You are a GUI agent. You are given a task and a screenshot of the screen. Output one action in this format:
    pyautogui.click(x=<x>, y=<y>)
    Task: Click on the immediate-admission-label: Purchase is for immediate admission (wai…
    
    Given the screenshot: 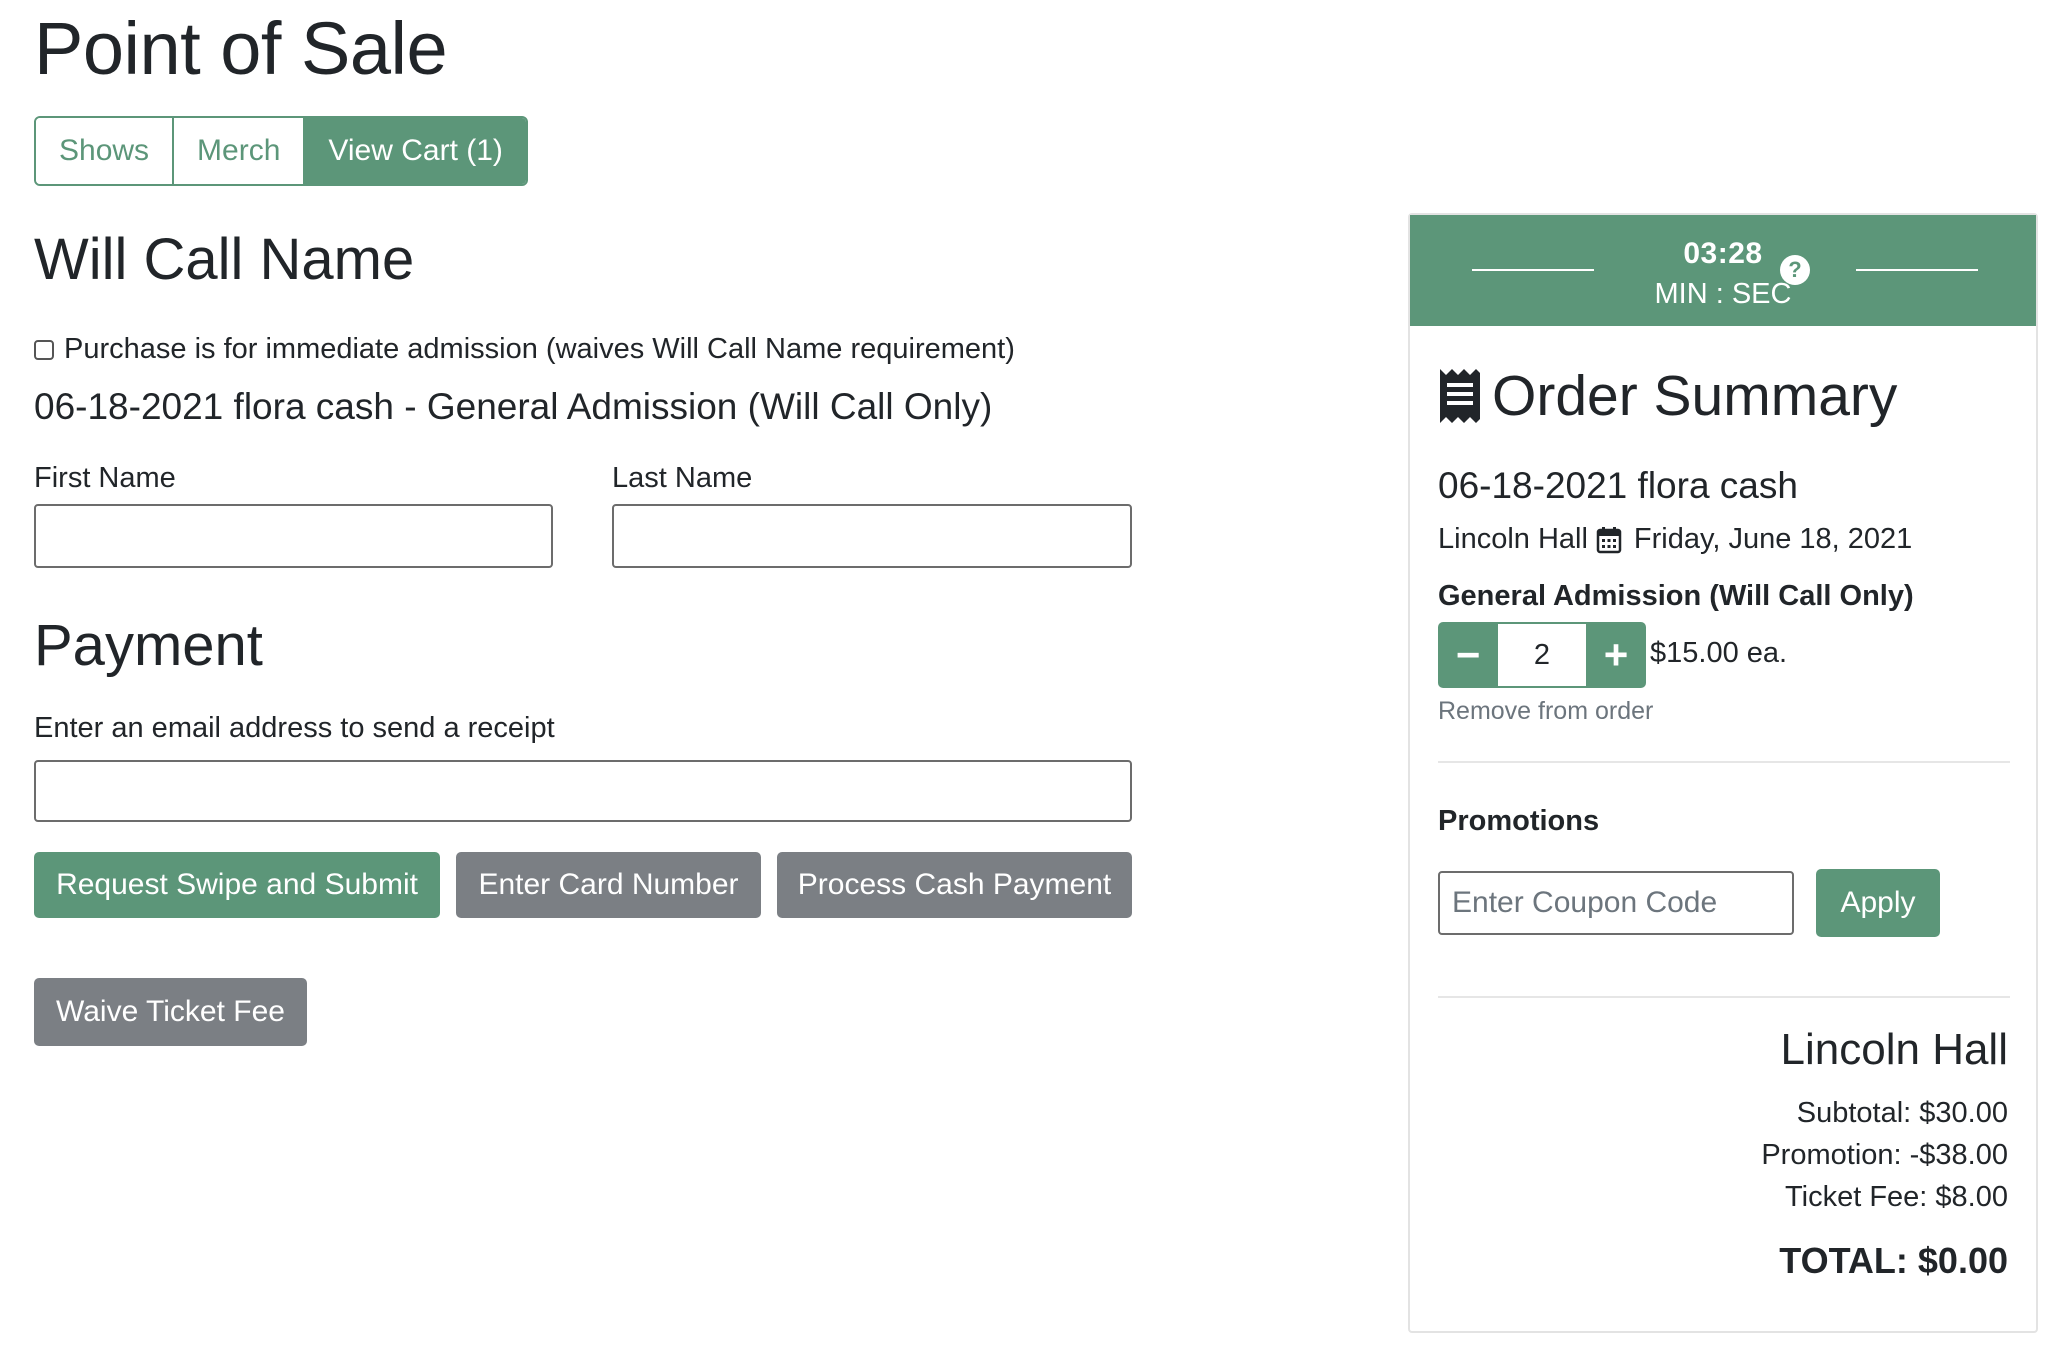 What is the action you would take?
    pyautogui.click(x=539, y=349)
    